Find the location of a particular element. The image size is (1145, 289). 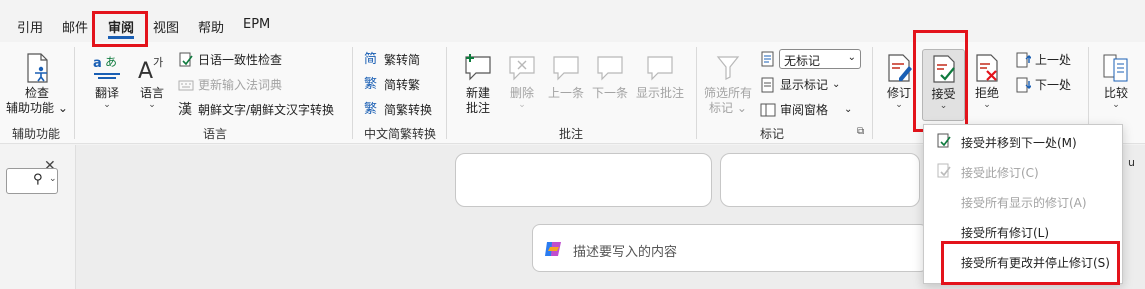

svg-text: a is located at coordinates (97, 63).